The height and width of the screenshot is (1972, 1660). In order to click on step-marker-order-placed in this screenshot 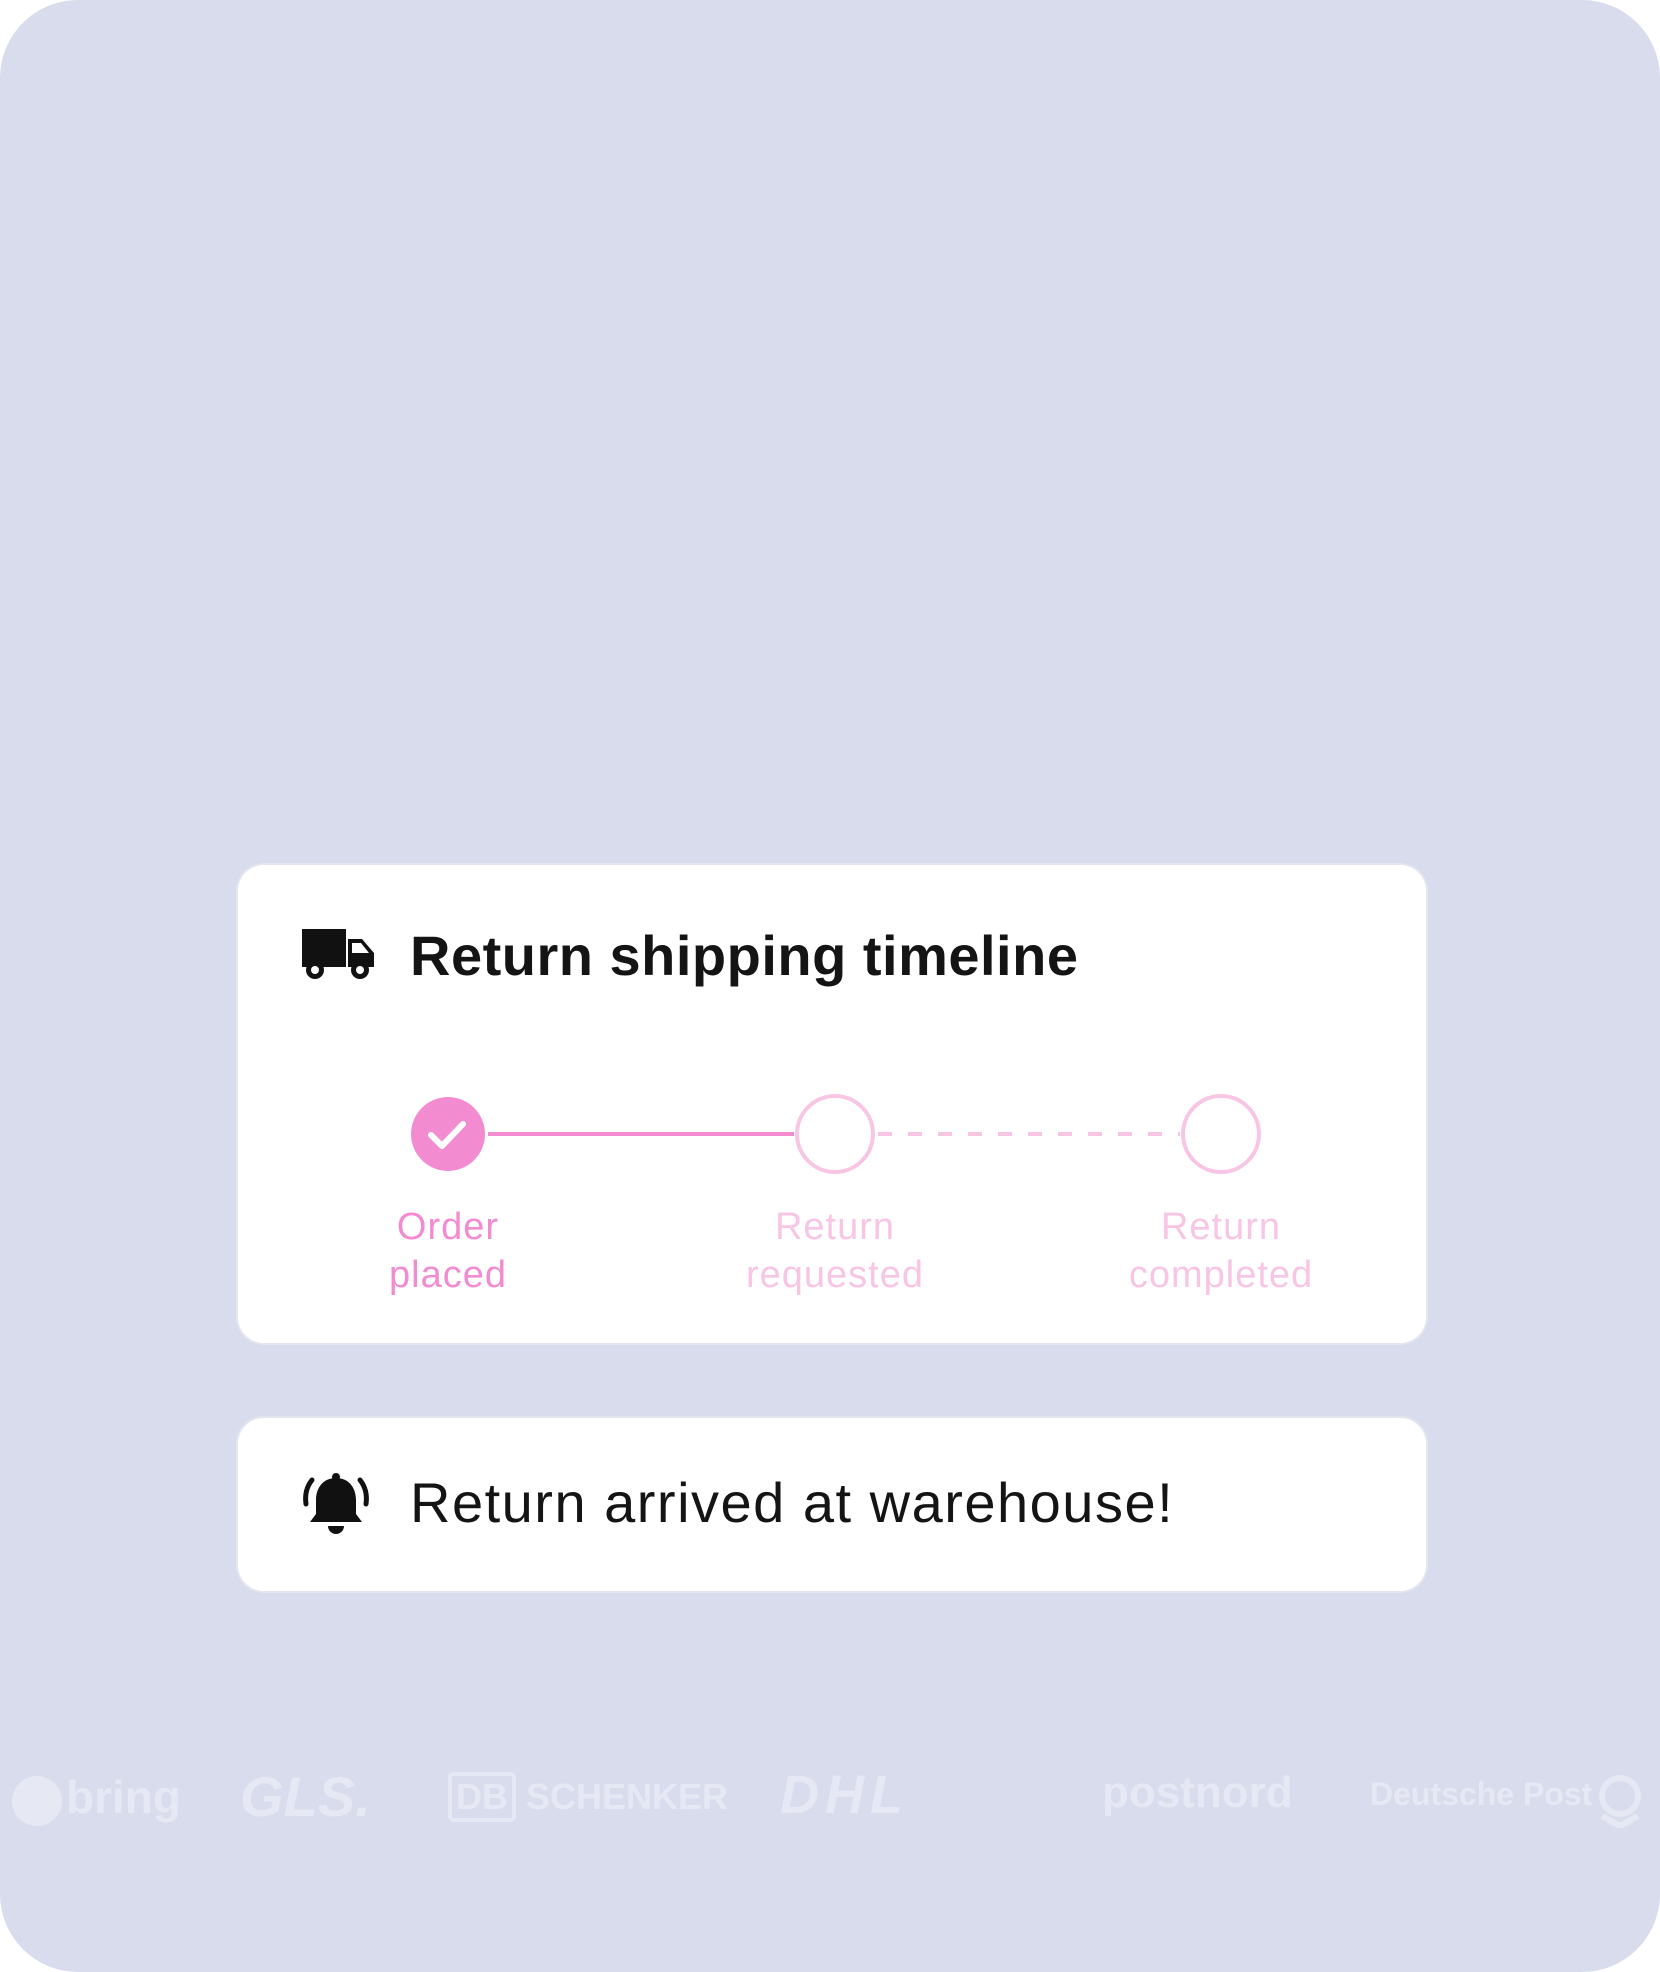, I will do `click(448, 1134)`.